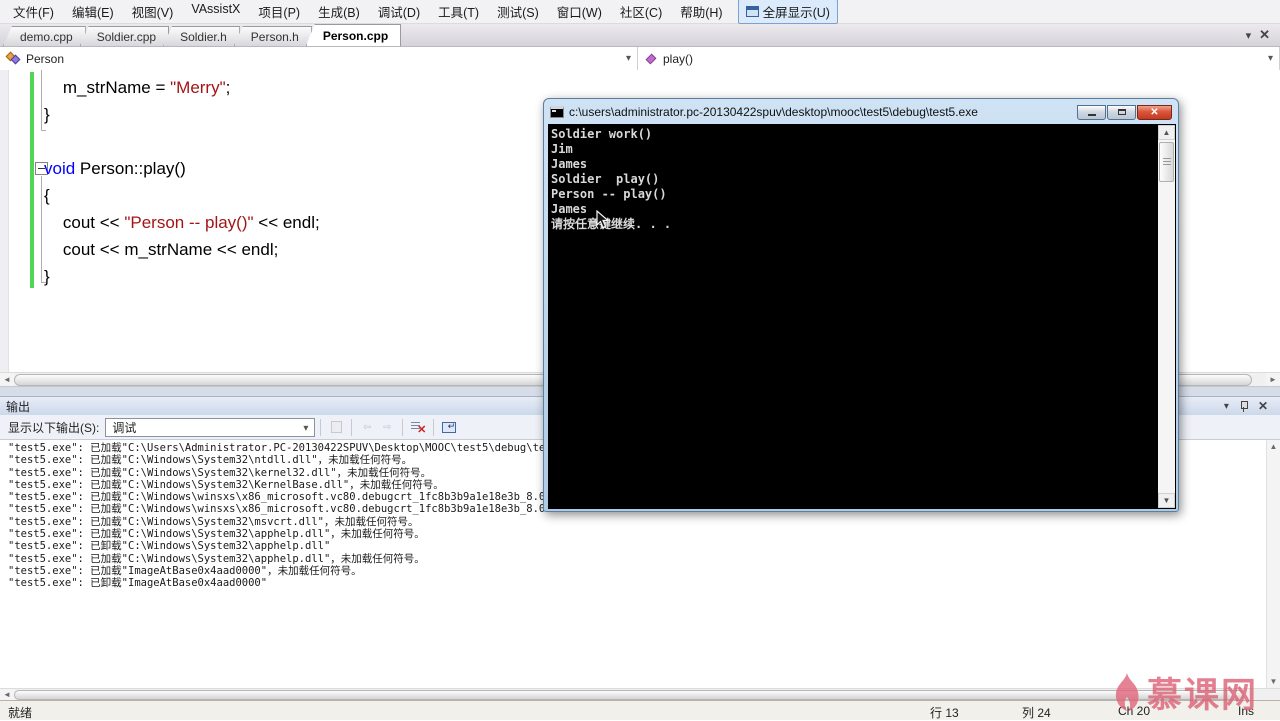  I want to click on console-line: Jim, so click(611, 149).